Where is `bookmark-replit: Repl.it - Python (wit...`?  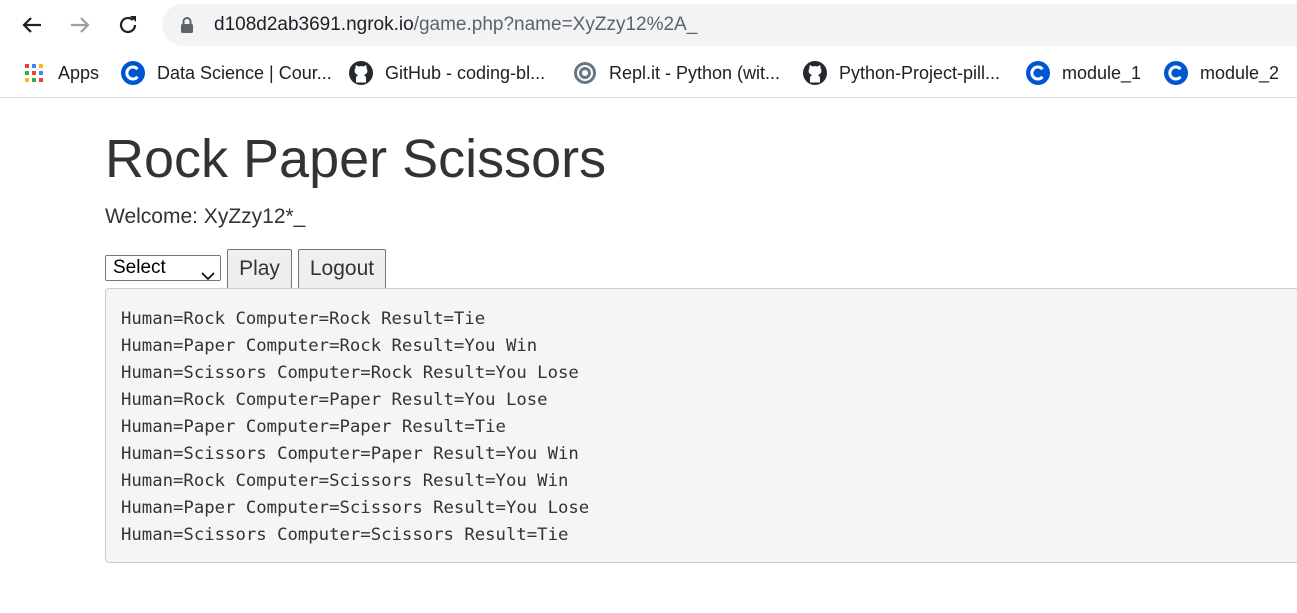
bookmark-replit: Repl.it - Python (wit... is located at coordinates (676, 73).